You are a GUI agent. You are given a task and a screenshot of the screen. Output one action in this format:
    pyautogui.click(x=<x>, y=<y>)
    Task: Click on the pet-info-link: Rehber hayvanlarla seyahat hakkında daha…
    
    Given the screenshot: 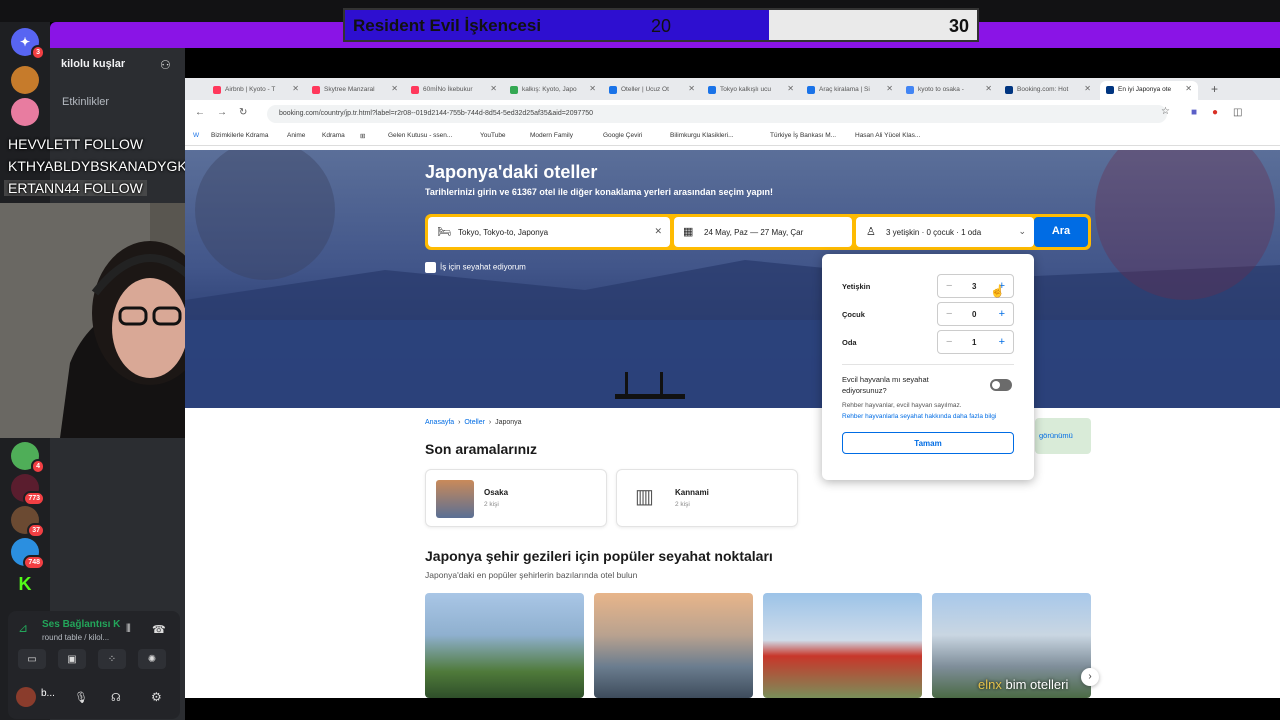 What is the action you would take?
    pyautogui.click(x=919, y=416)
    